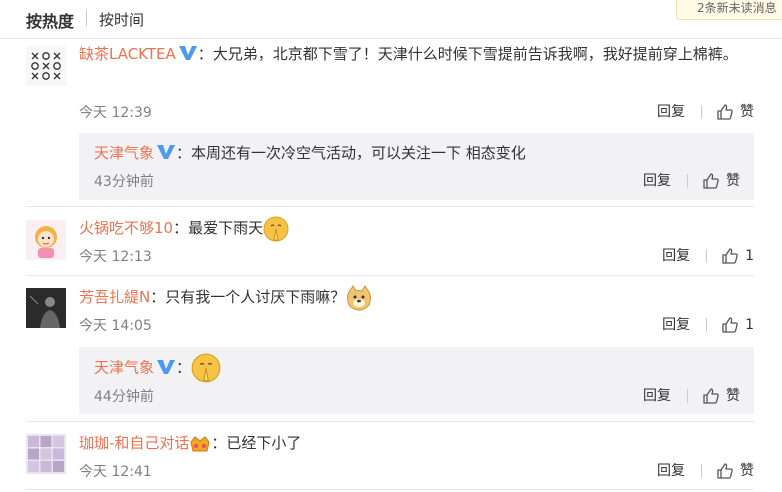 This screenshot has width=782, height=492. Describe the element at coordinates (127, 54) in the screenshot. I see `username-link: 缺茶LACKTEA` at that location.